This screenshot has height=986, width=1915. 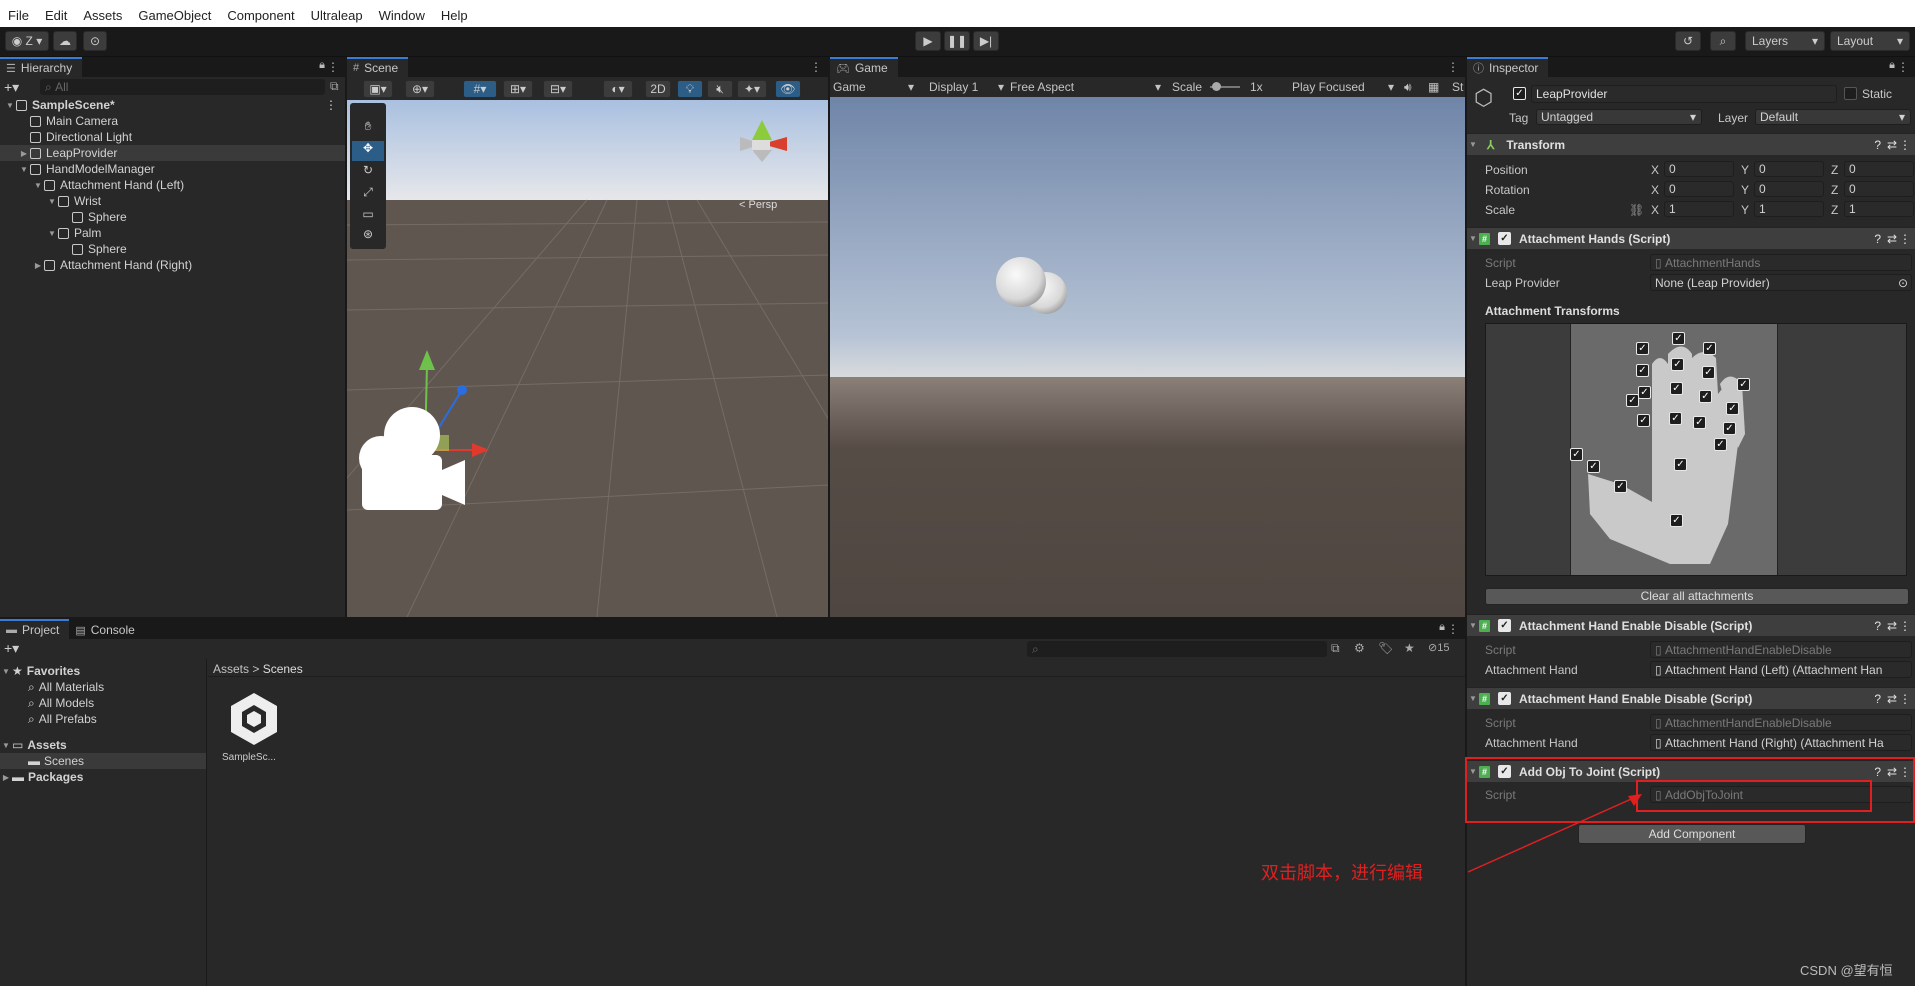 What do you see at coordinates (1870, 41) in the screenshot?
I see `layout-dropdown: Layout ▾` at bounding box center [1870, 41].